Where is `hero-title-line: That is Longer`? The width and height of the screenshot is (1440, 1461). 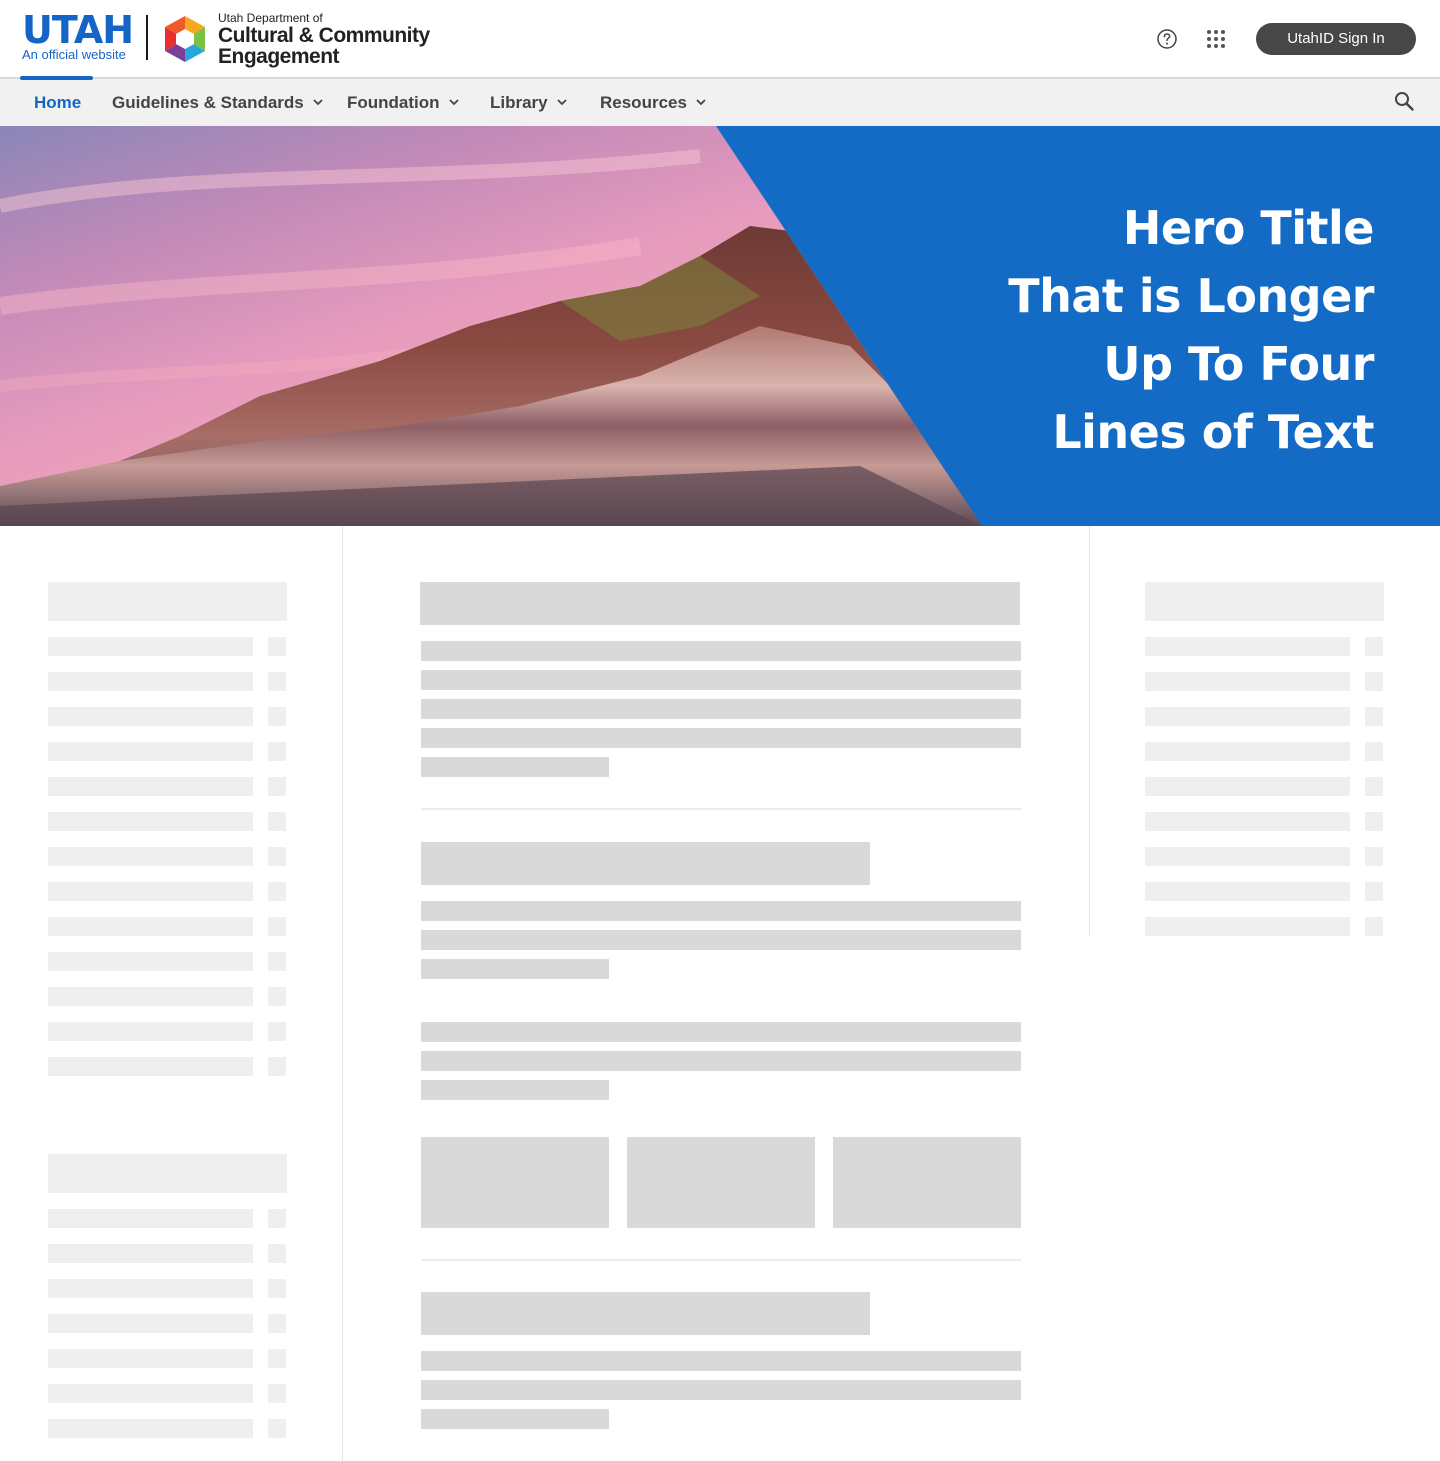 hero-title-line: That is Longer is located at coordinates (1191, 296).